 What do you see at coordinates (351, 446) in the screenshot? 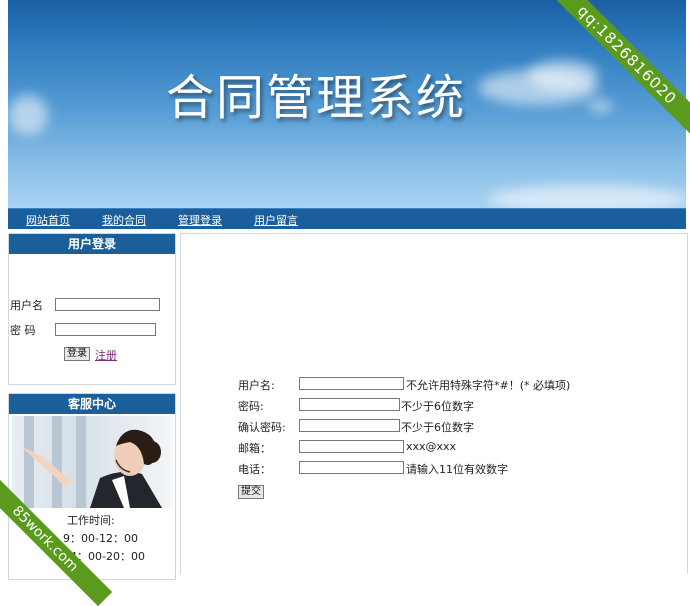
I see `reg-email-input` at bounding box center [351, 446].